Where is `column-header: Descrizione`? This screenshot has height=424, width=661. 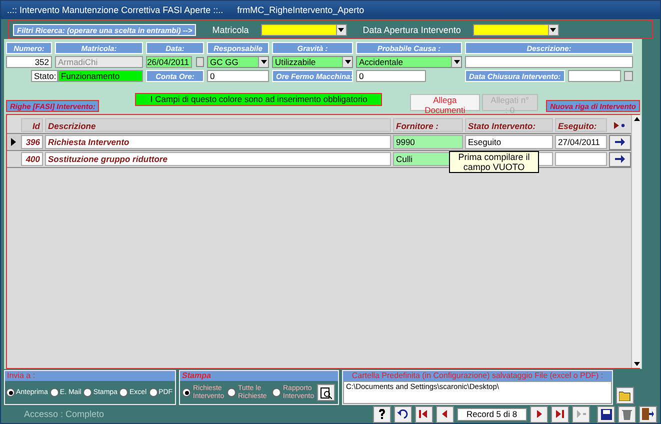 column-header: Descrizione is located at coordinates (218, 125).